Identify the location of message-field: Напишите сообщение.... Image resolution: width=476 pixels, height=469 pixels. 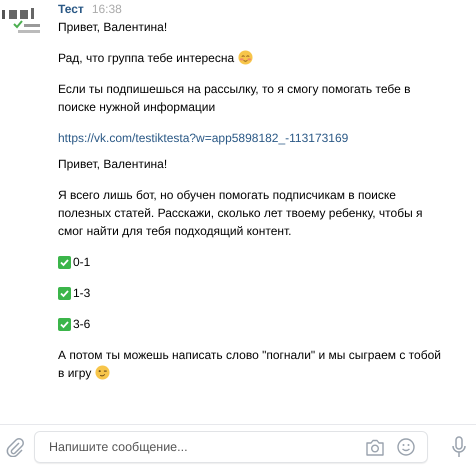
(231, 447).